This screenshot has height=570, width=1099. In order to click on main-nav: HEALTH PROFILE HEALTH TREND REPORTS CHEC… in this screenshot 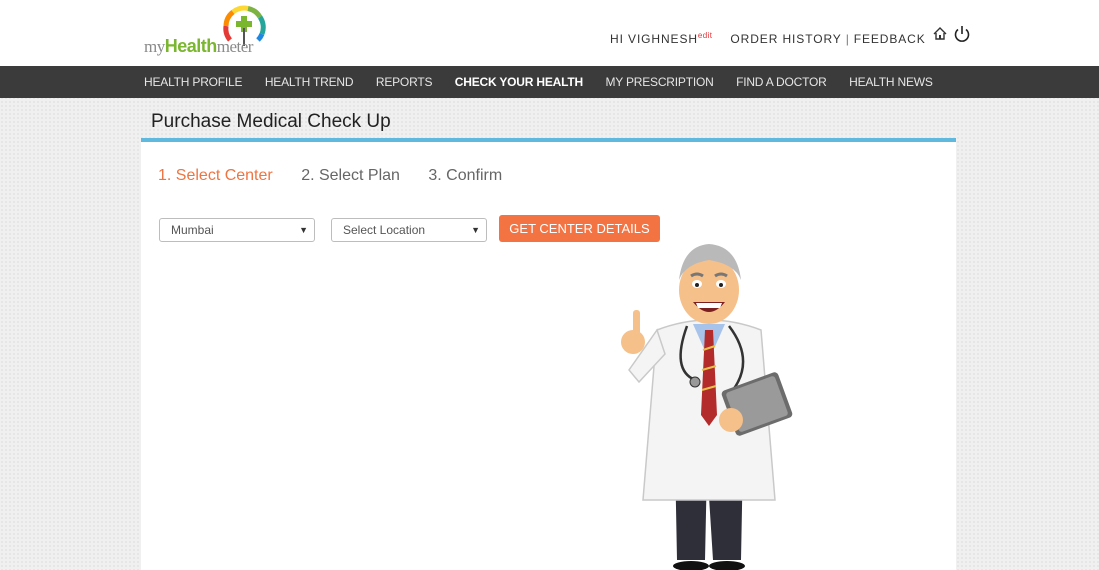, I will do `click(549, 82)`.